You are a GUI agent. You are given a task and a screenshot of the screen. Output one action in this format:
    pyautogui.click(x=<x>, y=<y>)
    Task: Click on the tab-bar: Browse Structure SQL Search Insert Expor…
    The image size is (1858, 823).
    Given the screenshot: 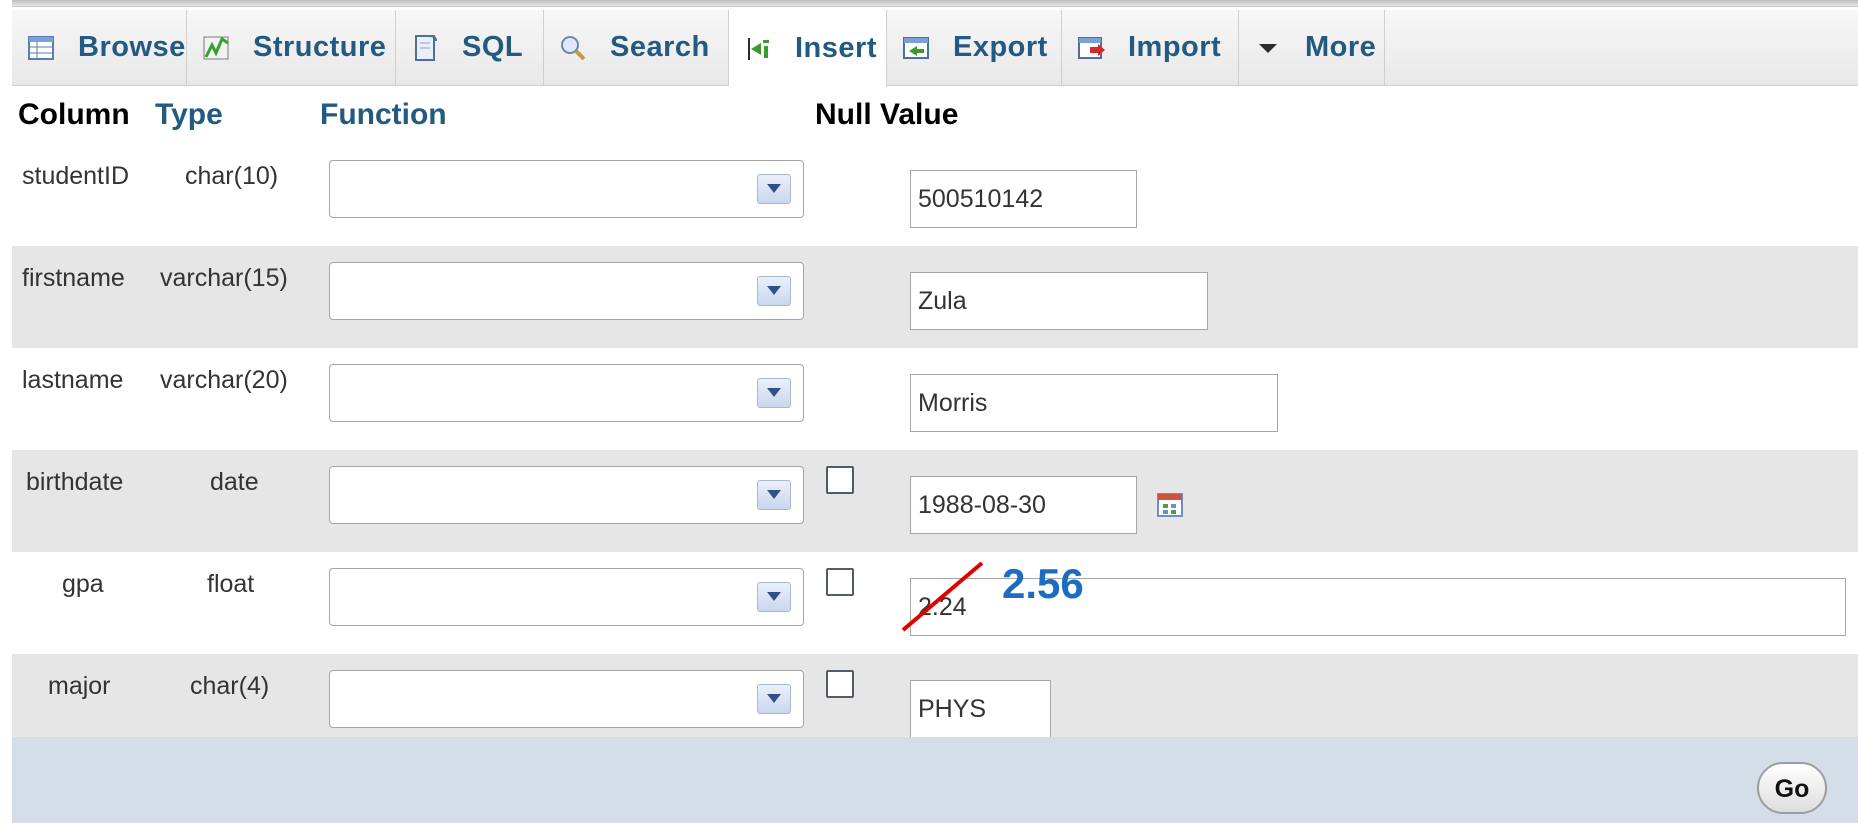 What is the action you would take?
    pyautogui.click(x=935, y=48)
    